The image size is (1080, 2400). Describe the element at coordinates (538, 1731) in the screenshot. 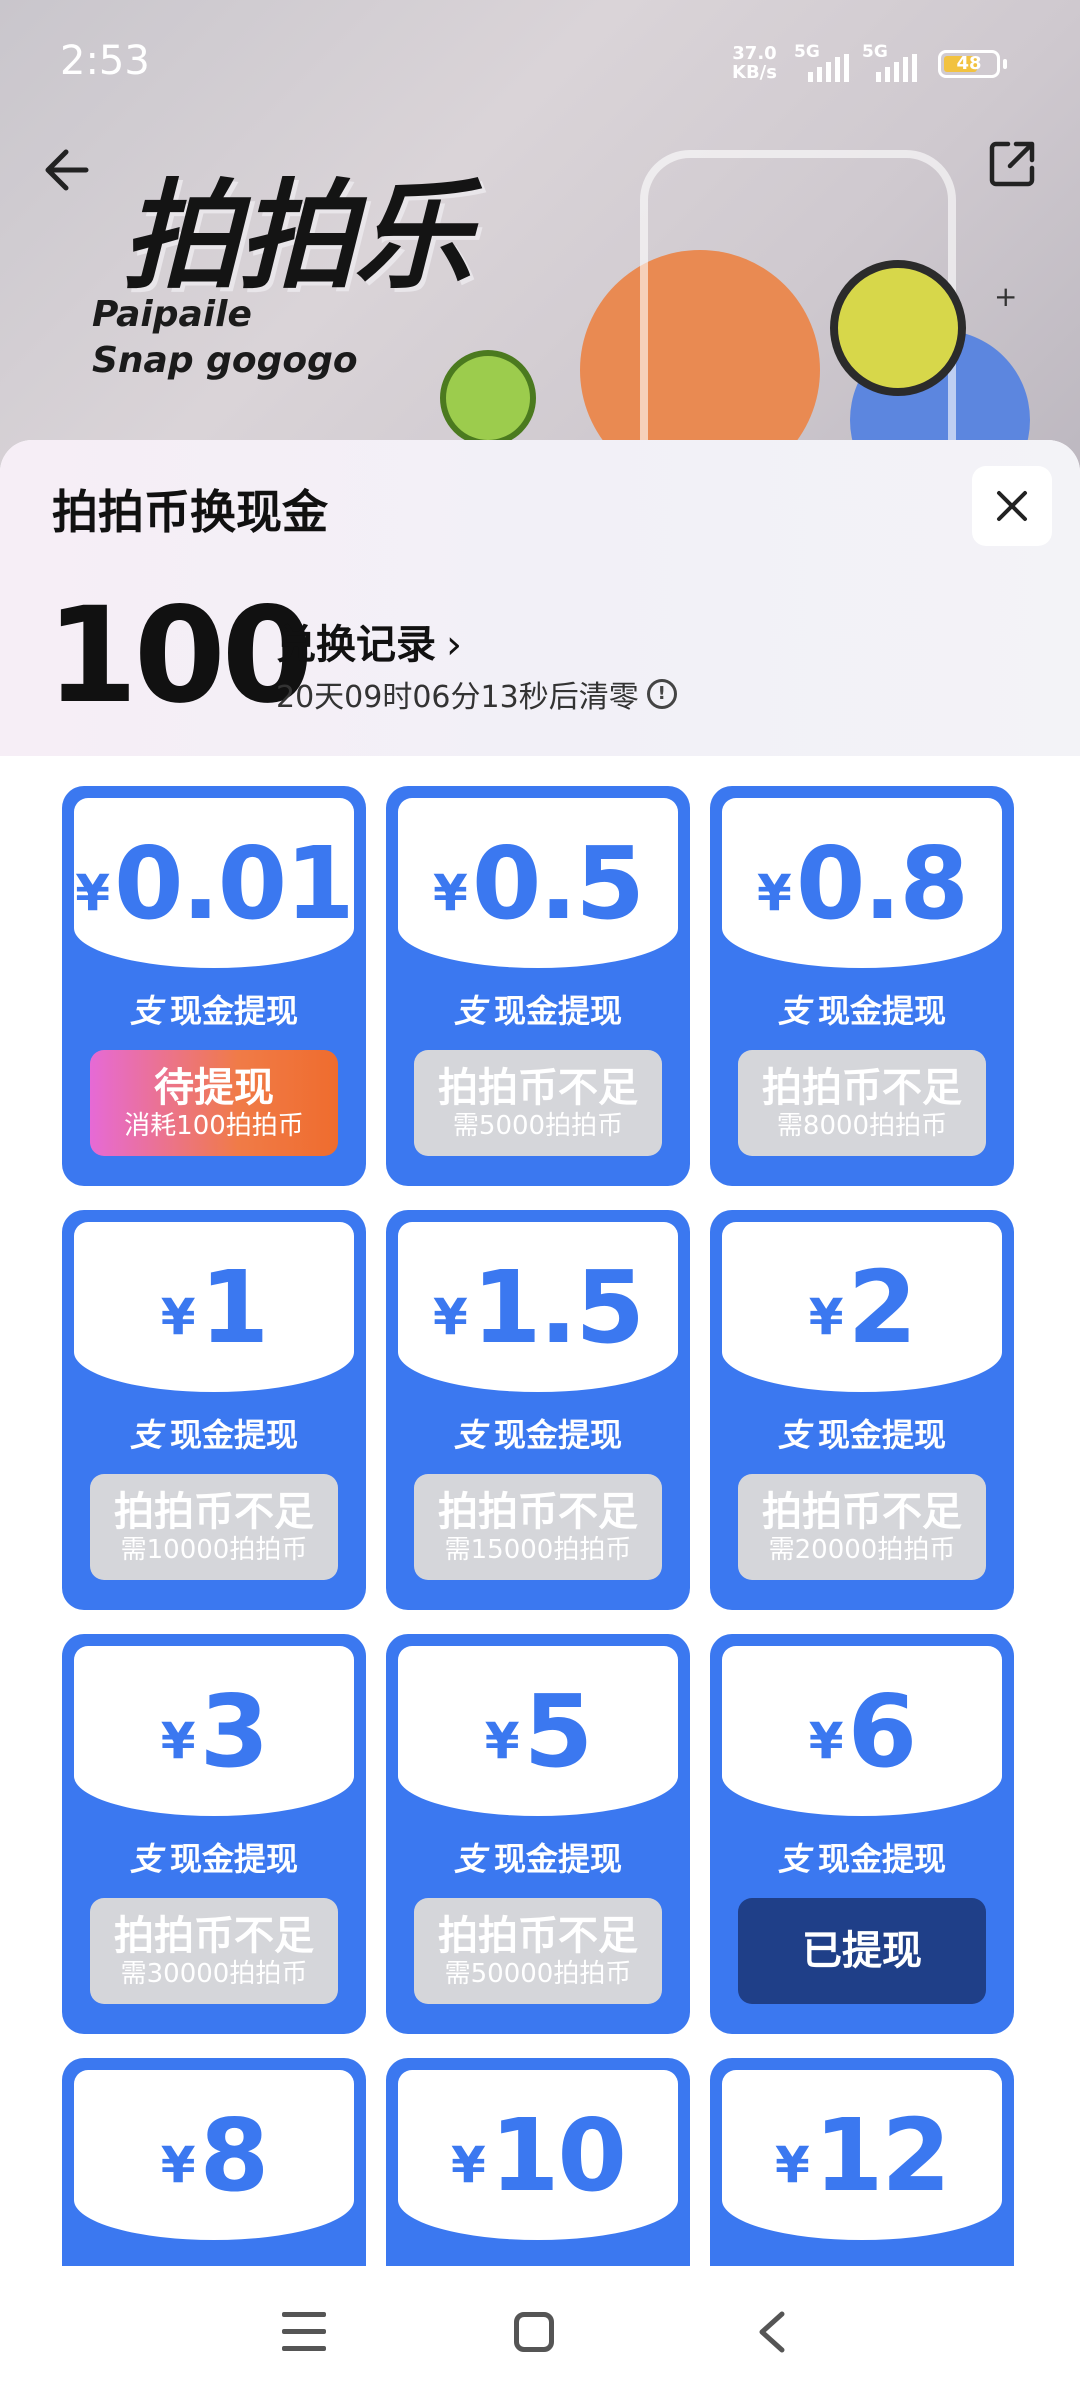

I see `cash-amount: ¥5` at that location.